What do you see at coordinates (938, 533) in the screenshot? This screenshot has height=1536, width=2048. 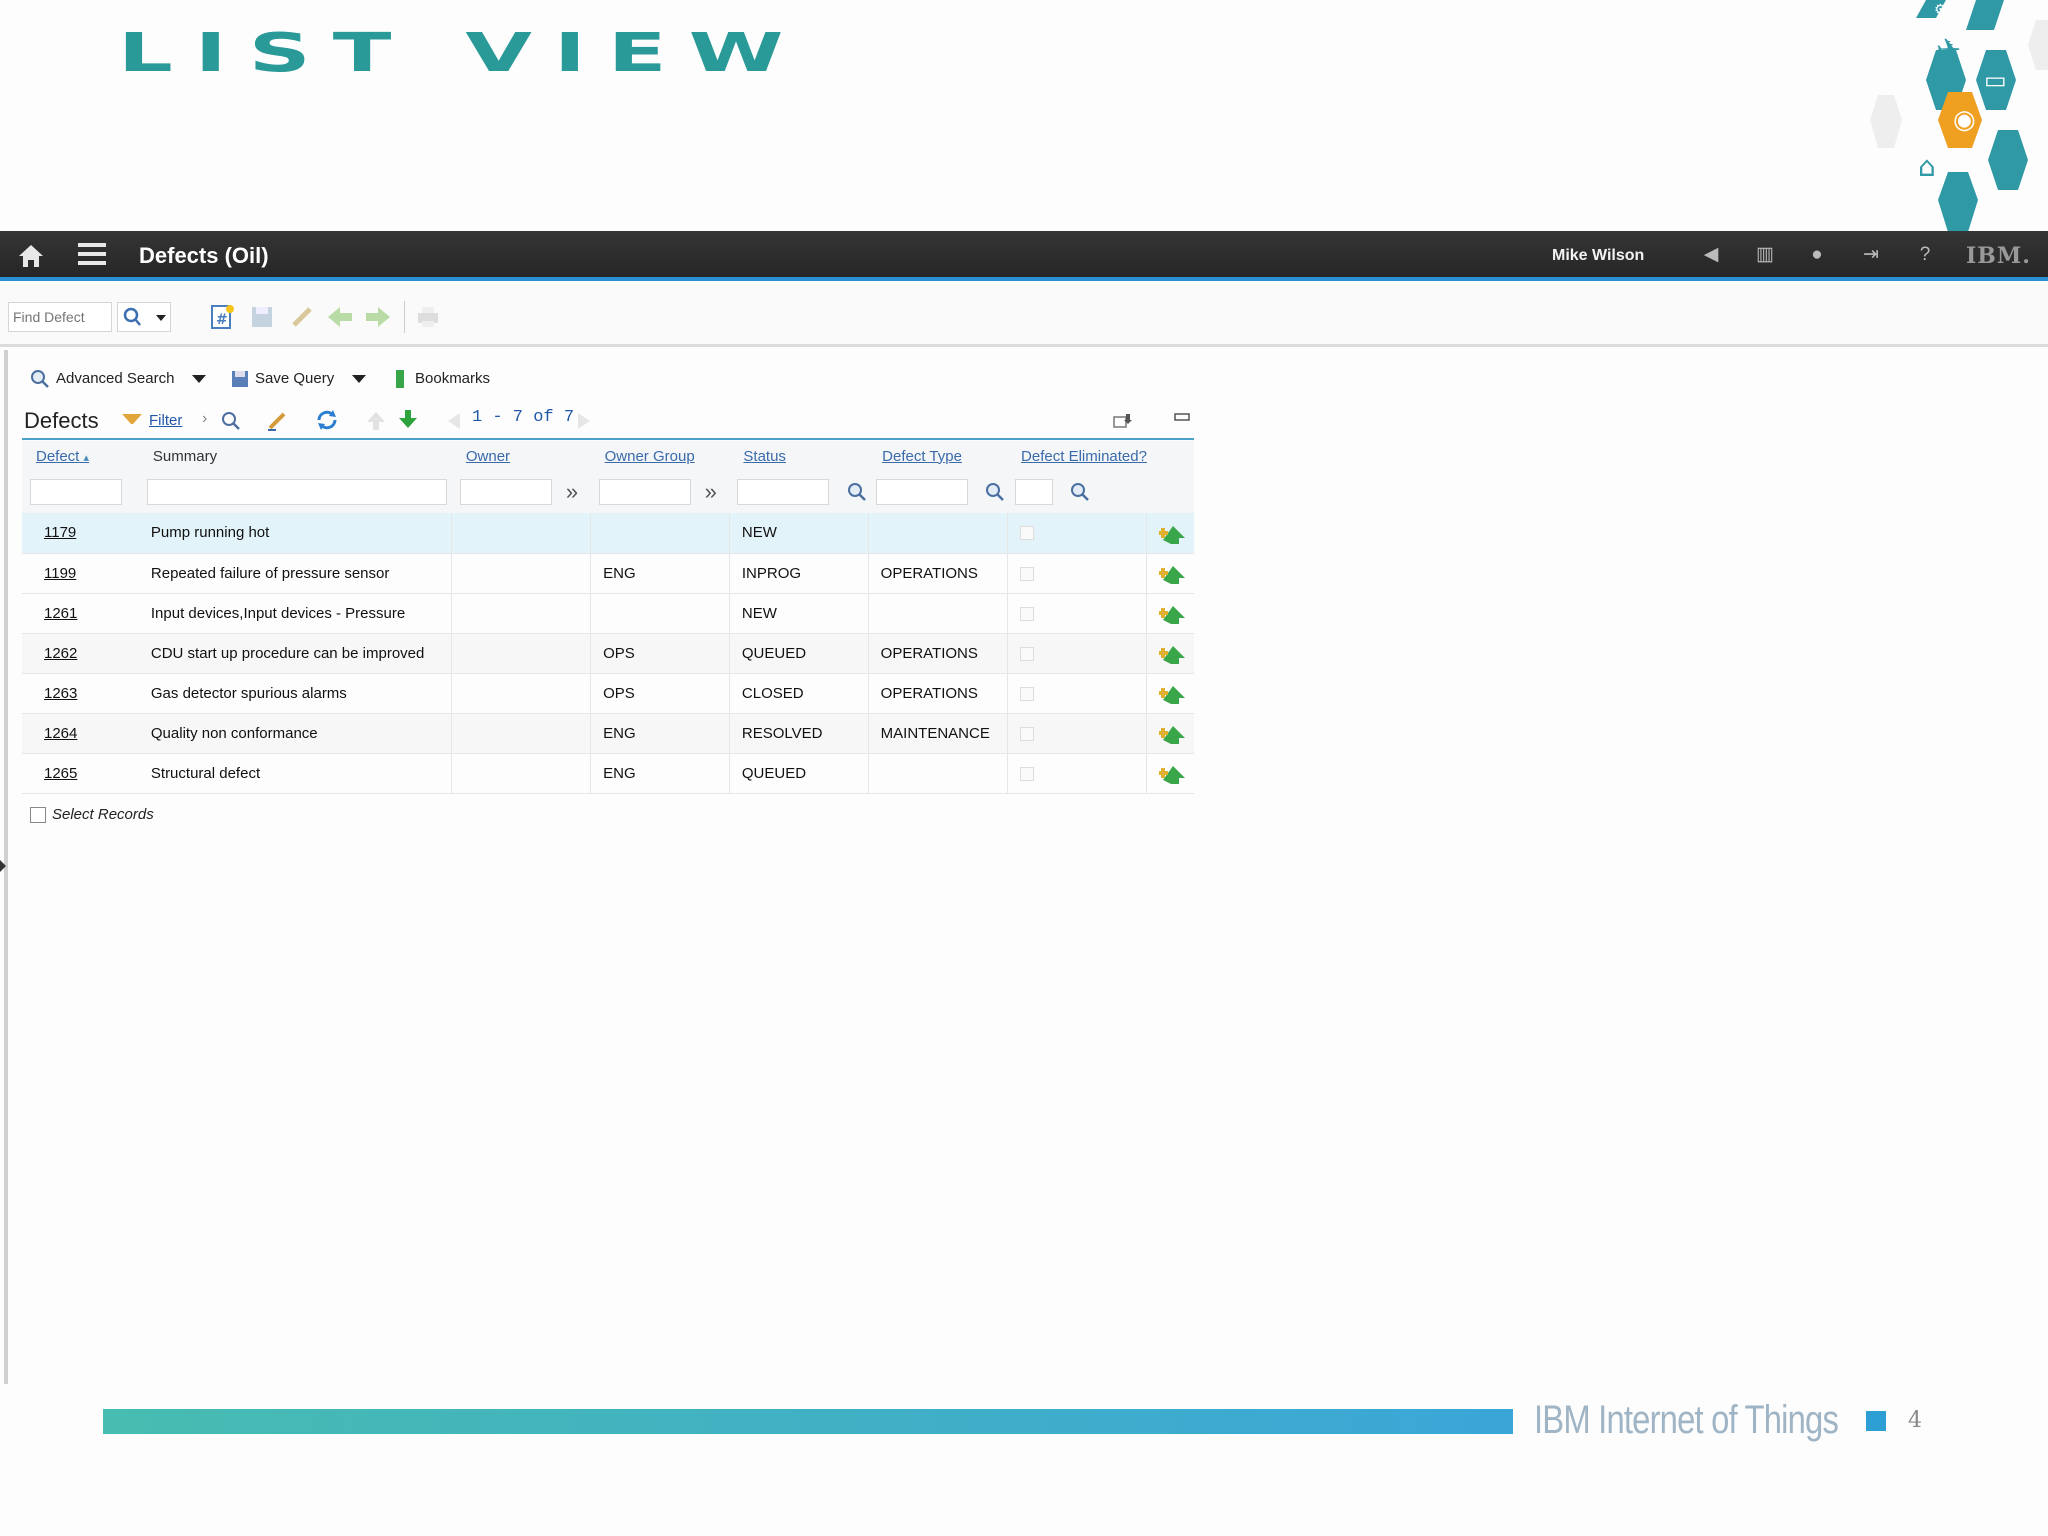 I see `defect-type-cell` at bounding box center [938, 533].